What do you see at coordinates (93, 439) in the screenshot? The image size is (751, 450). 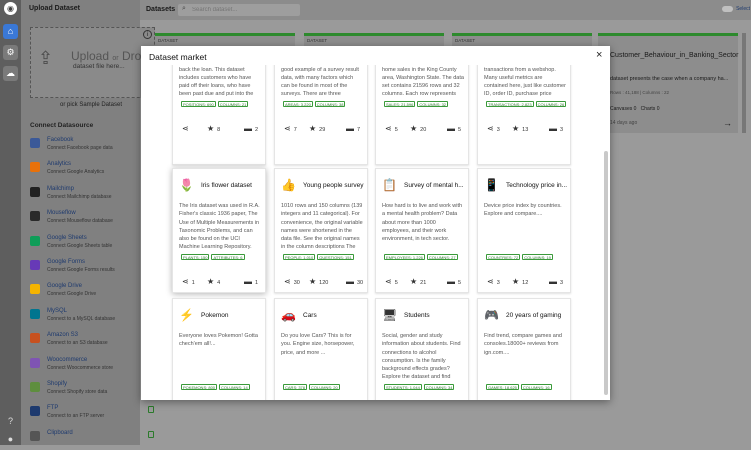 I see `datasource-item: Clipboard` at bounding box center [93, 439].